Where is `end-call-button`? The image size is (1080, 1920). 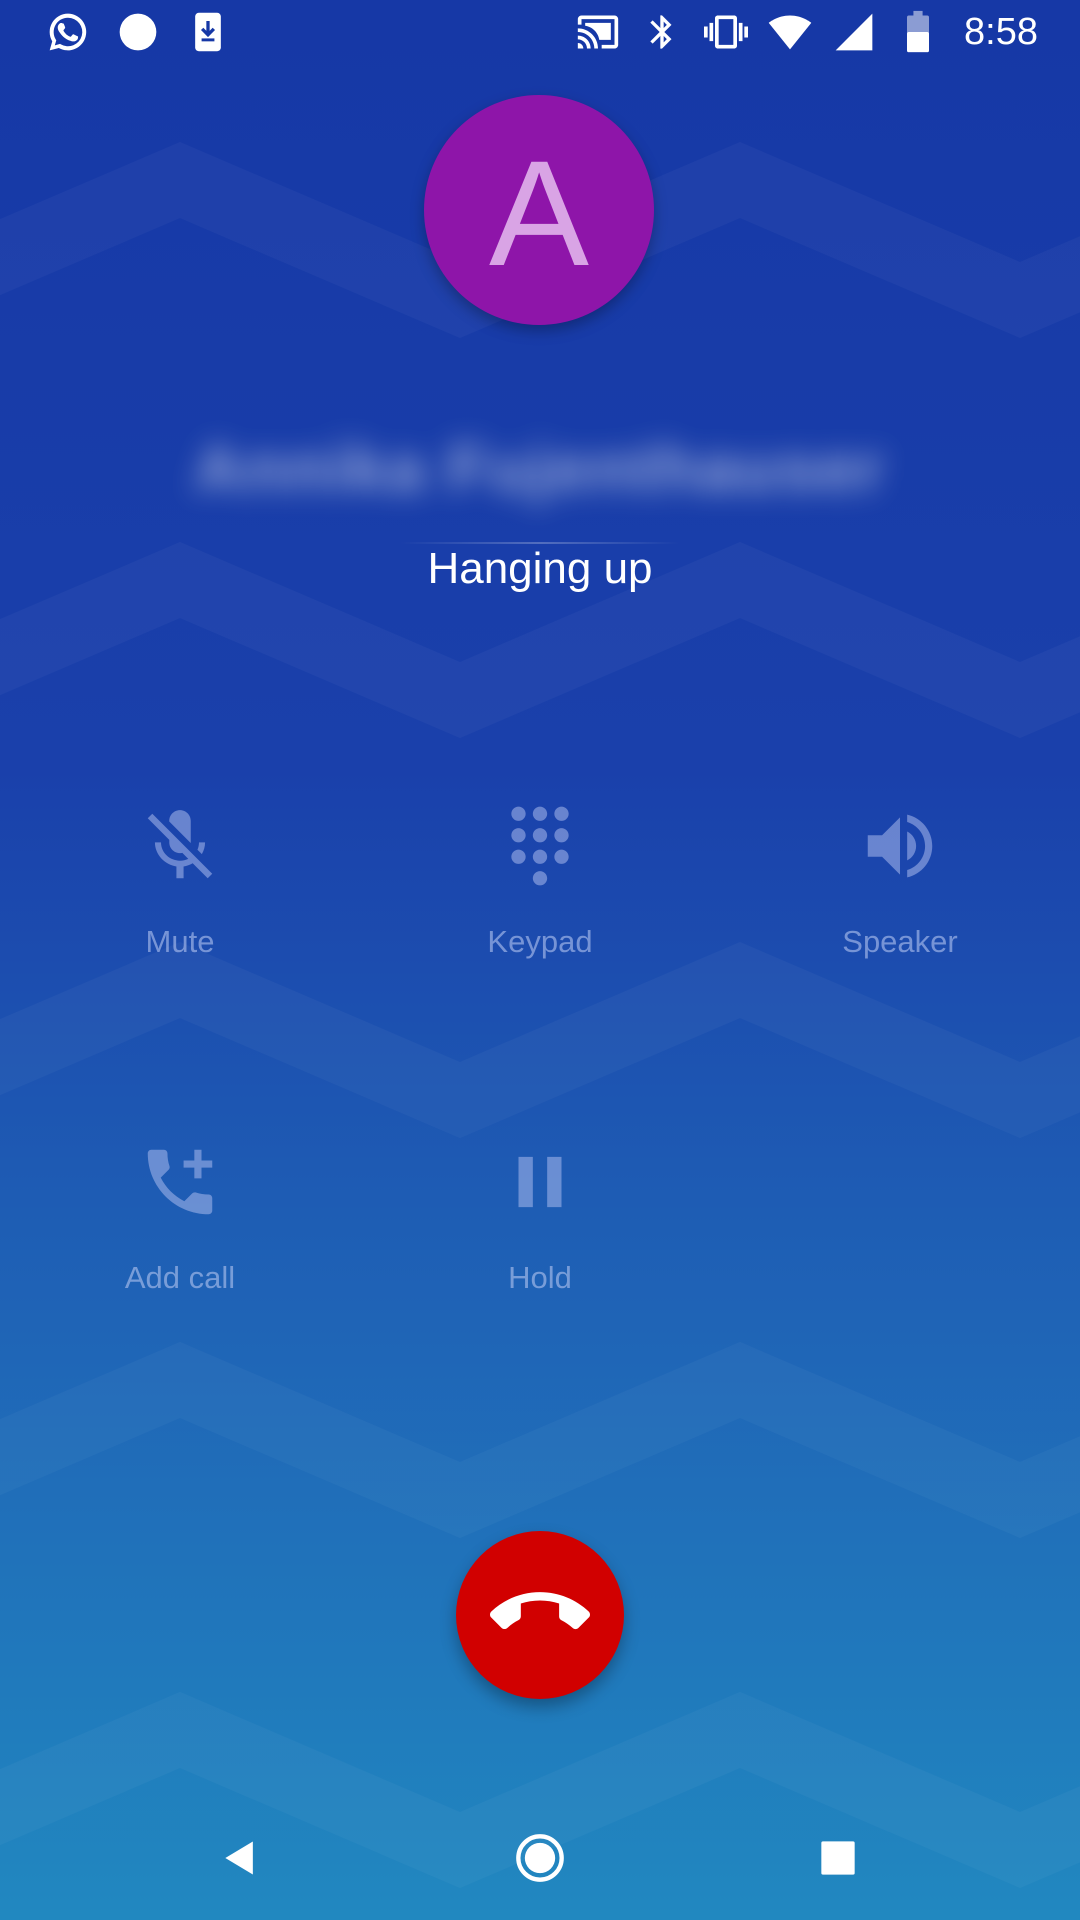 end-call-button is located at coordinates (540, 1615).